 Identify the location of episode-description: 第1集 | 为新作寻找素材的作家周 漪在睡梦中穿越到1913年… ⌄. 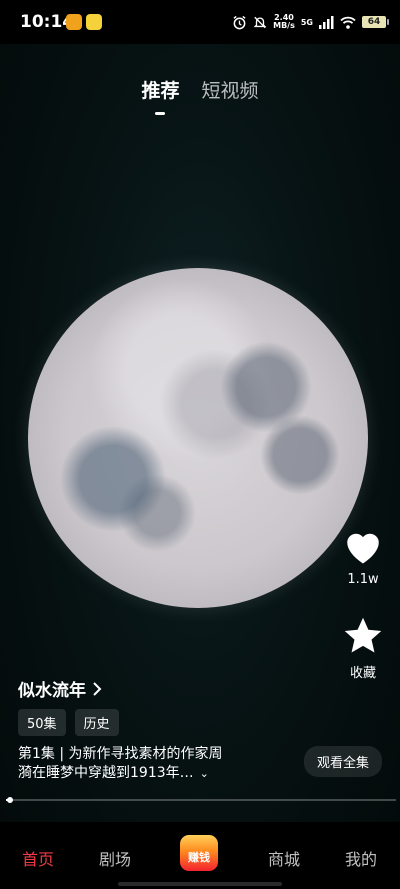
(153, 764).